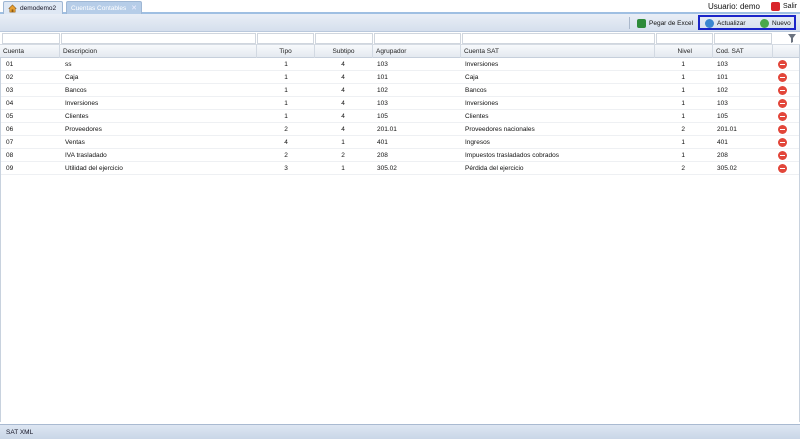 The width and height of the screenshot is (800, 439). Describe the element at coordinates (286, 51) in the screenshot. I see `column-header-tipo: Tipo` at that location.